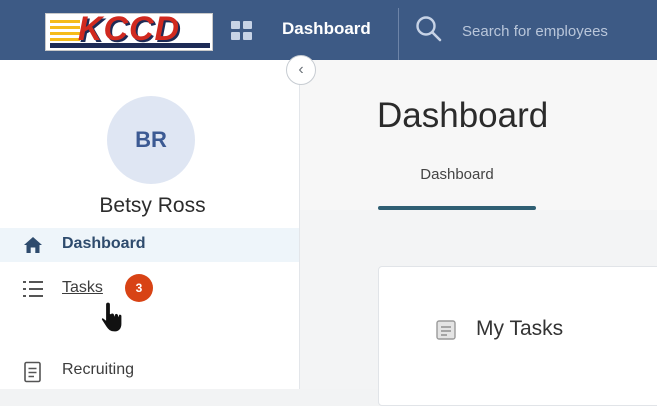  I want to click on tasks-card-icon, so click(446, 330).